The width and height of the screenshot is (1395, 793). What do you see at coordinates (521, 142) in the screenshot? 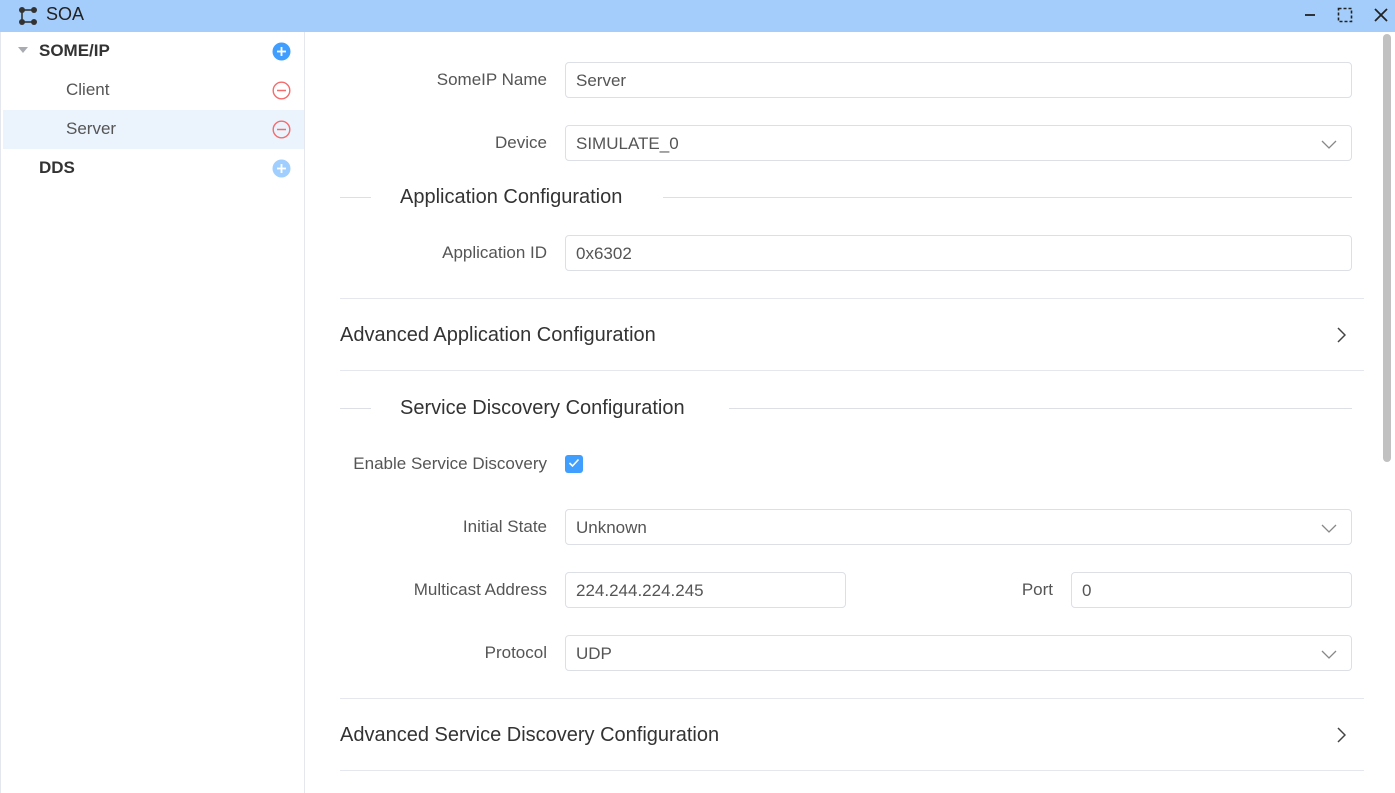
I see `device-label: Device` at bounding box center [521, 142].